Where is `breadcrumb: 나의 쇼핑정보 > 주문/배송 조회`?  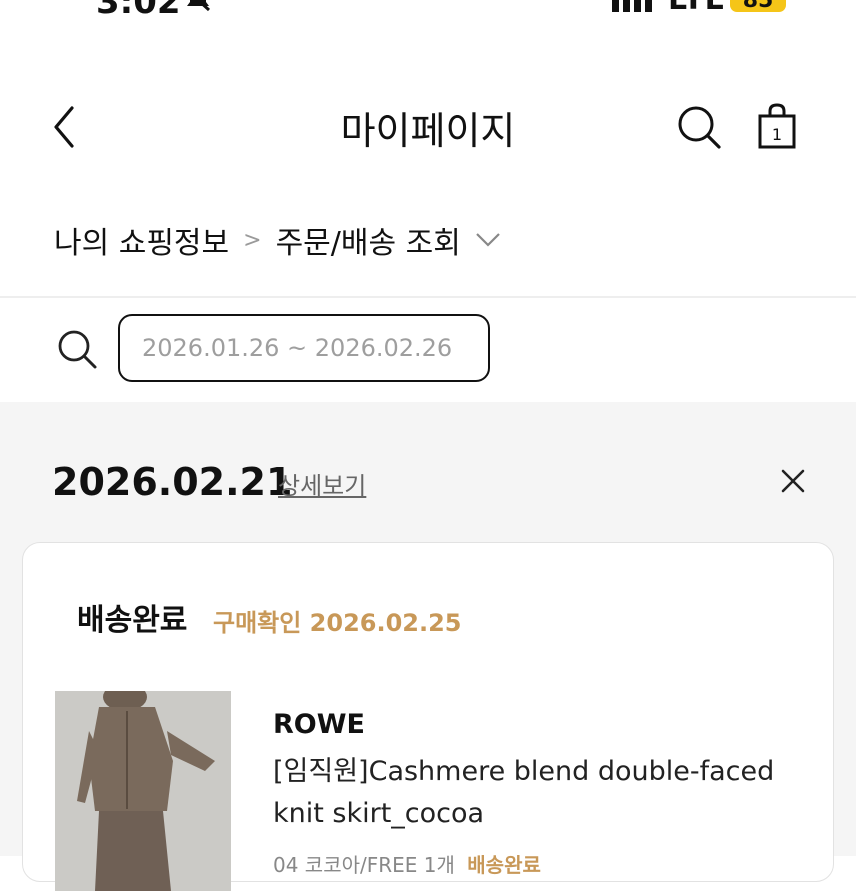 breadcrumb: 나의 쇼핑정보 > 주문/배송 조회 is located at coordinates (277, 240).